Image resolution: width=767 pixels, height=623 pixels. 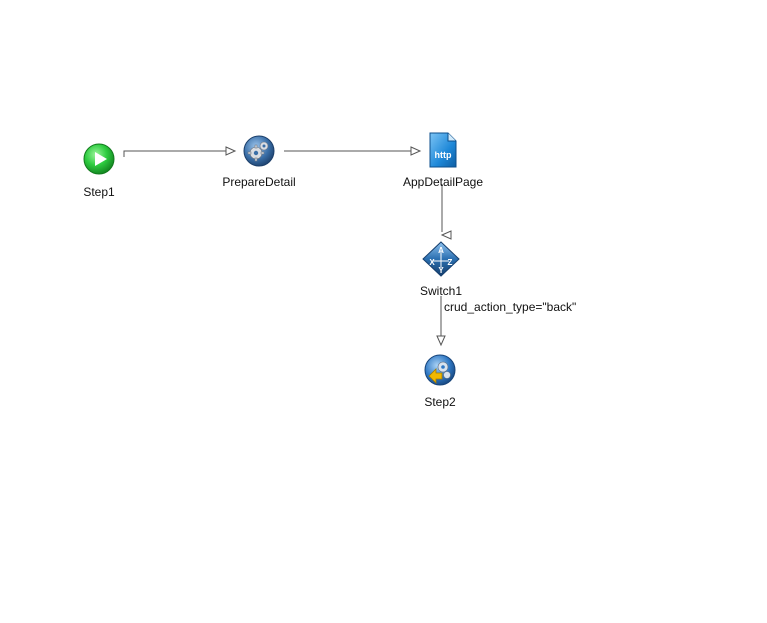 What do you see at coordinates (432, 262) in the screenshot?
I see `switch-letter-x: X` at bounding box center [432, 262].